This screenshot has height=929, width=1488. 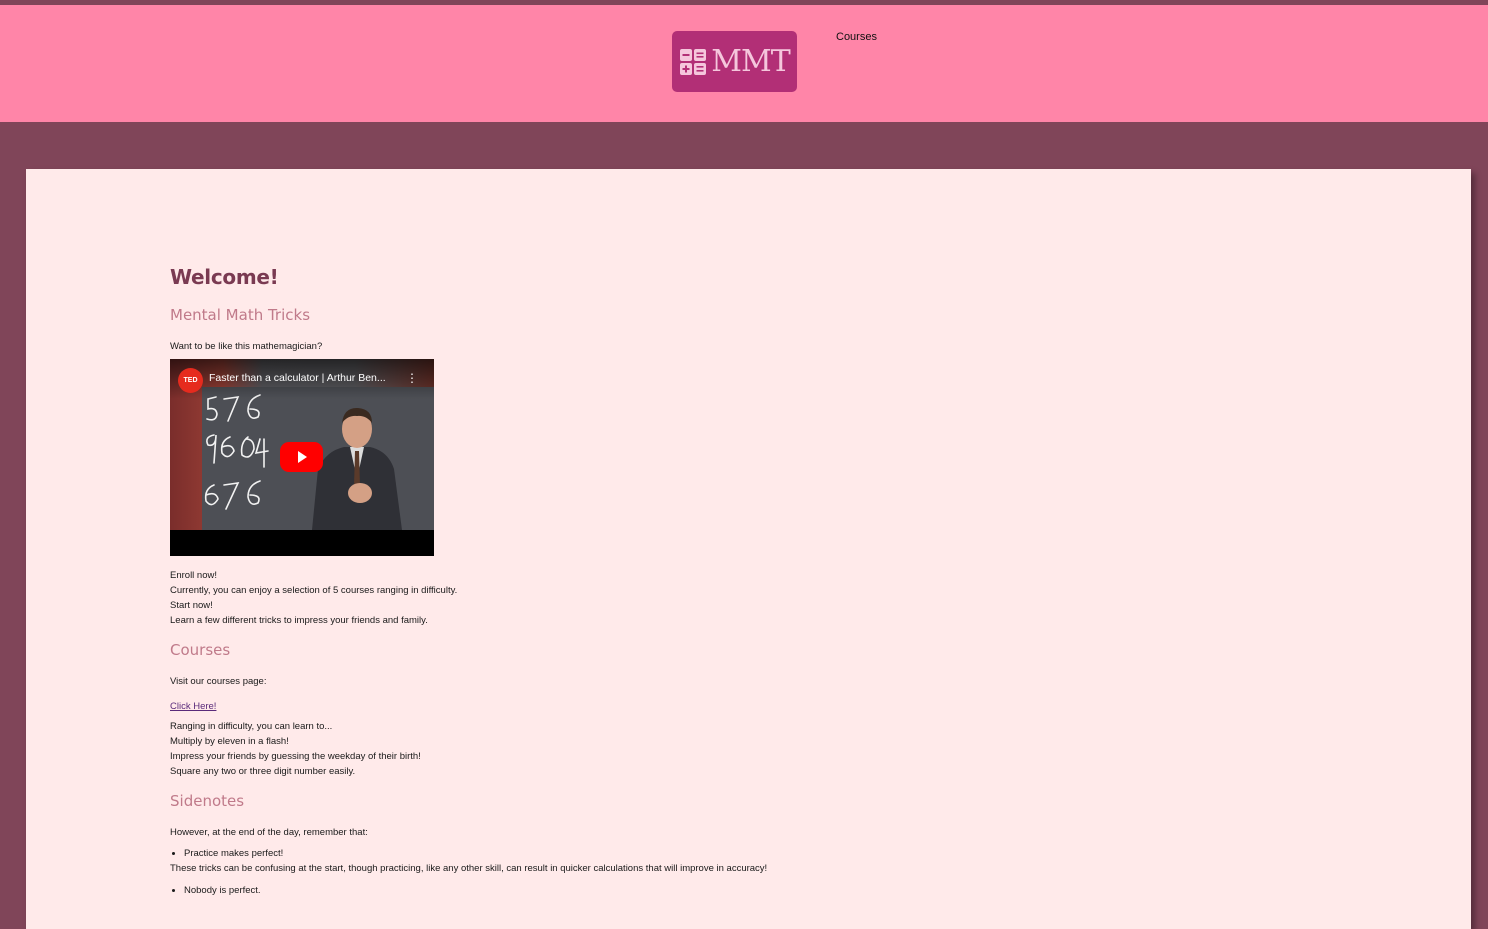 I want to click on logo: MMT, so click(x=734, y=61).